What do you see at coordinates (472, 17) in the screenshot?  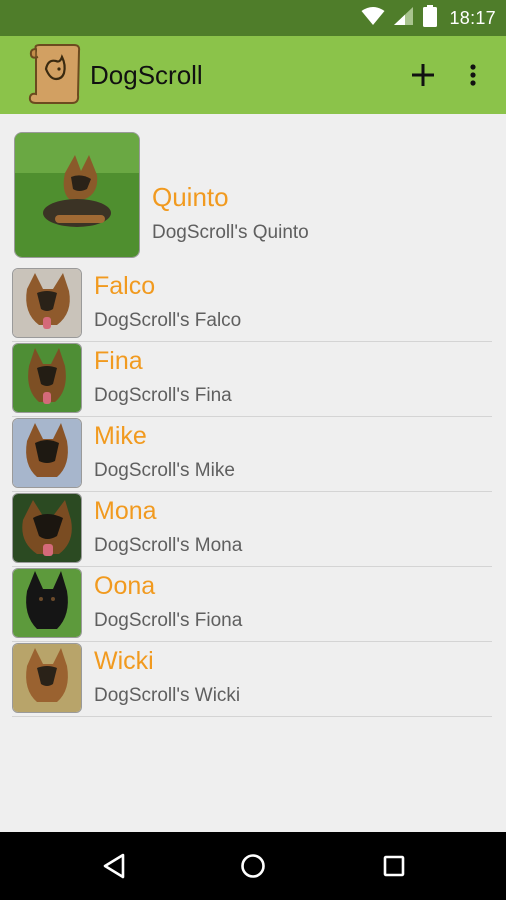 I see `status-time: 18:17` at bounding box center [472, 17].